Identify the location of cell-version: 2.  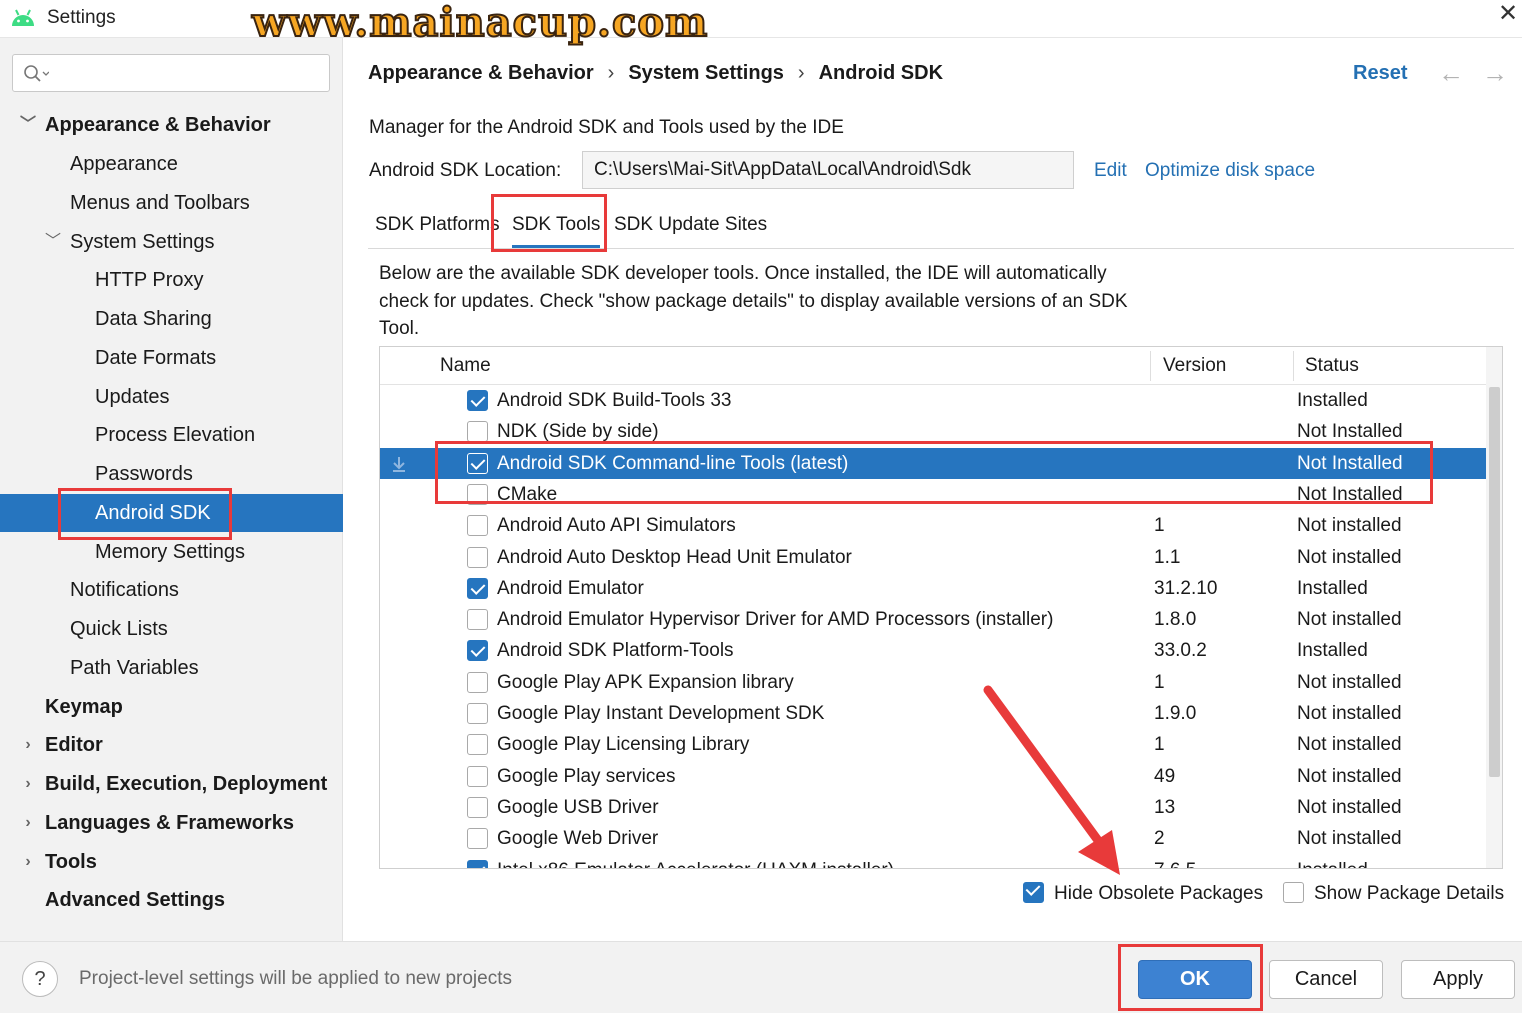
(1159, 839).